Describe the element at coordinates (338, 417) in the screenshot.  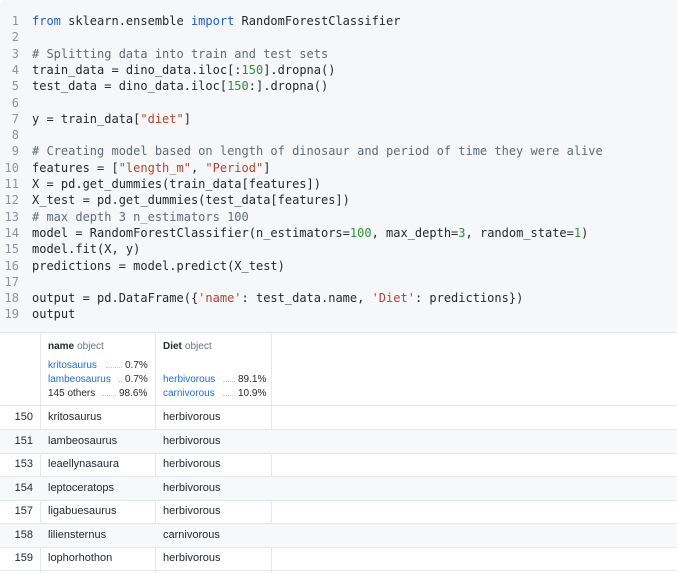
I see `table-row: 150 kritosaurus herbivorous` at that location.